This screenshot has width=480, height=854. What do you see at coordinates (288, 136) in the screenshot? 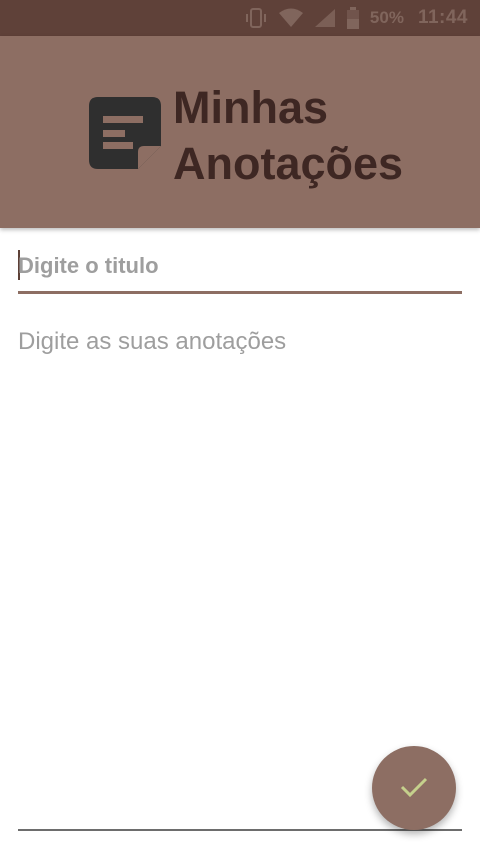
I see `app-title: Minhas Anotações` at bounding box center [288, 136].